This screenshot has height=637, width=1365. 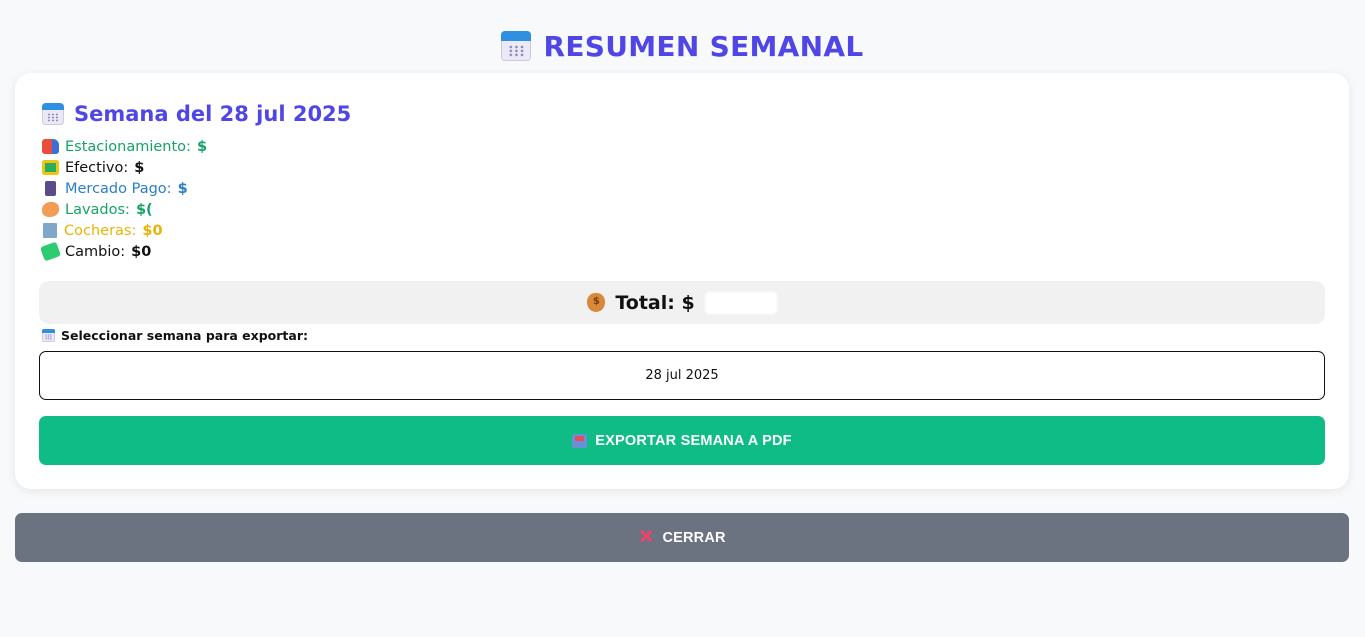 I want to click on line-cocheras: Cocheras: $0, so click(x=124, y=230).